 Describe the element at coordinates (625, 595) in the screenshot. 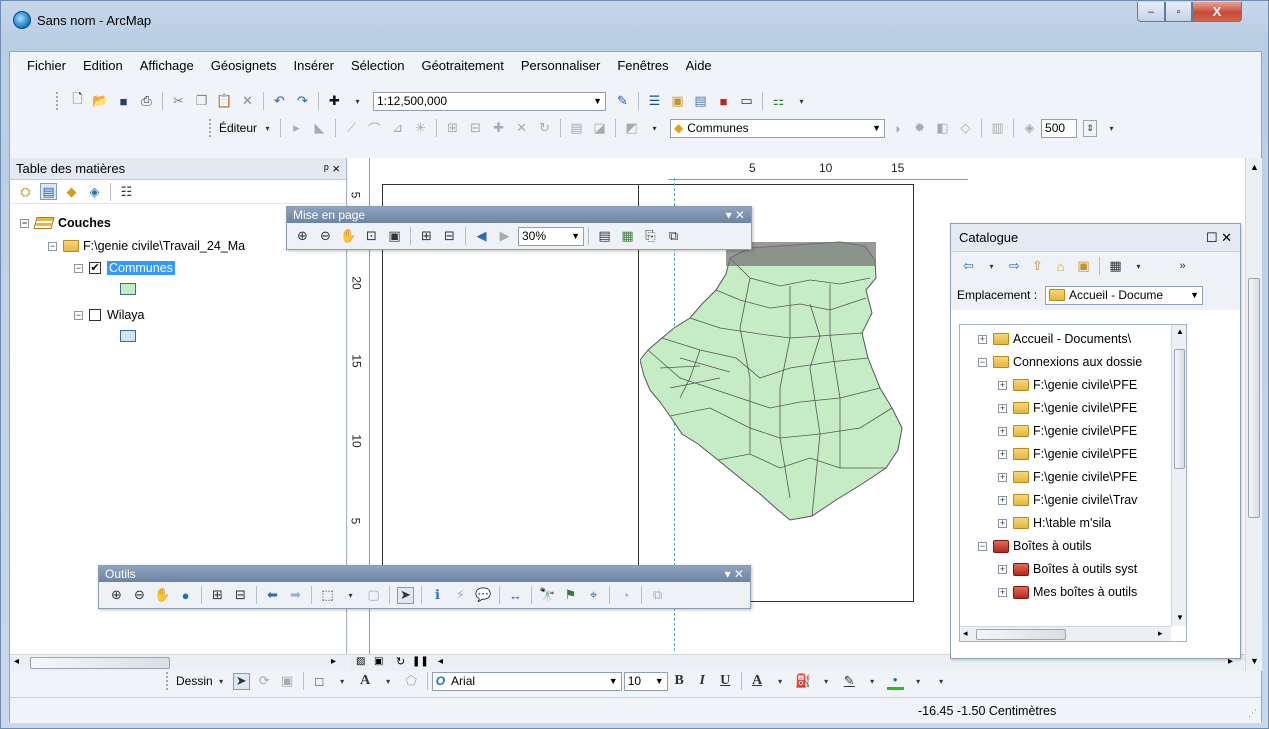

I see `time-slider-icon: ◔` at that location.